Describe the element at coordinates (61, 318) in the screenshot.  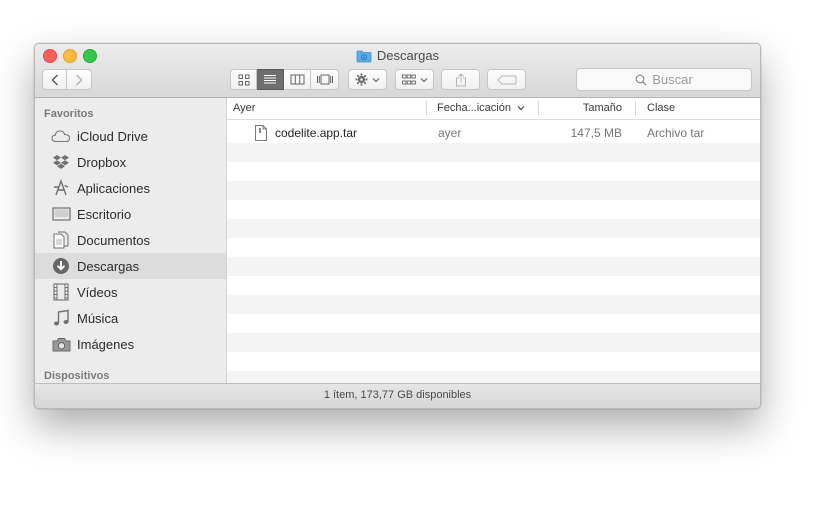
I see `music-icon` at that location.